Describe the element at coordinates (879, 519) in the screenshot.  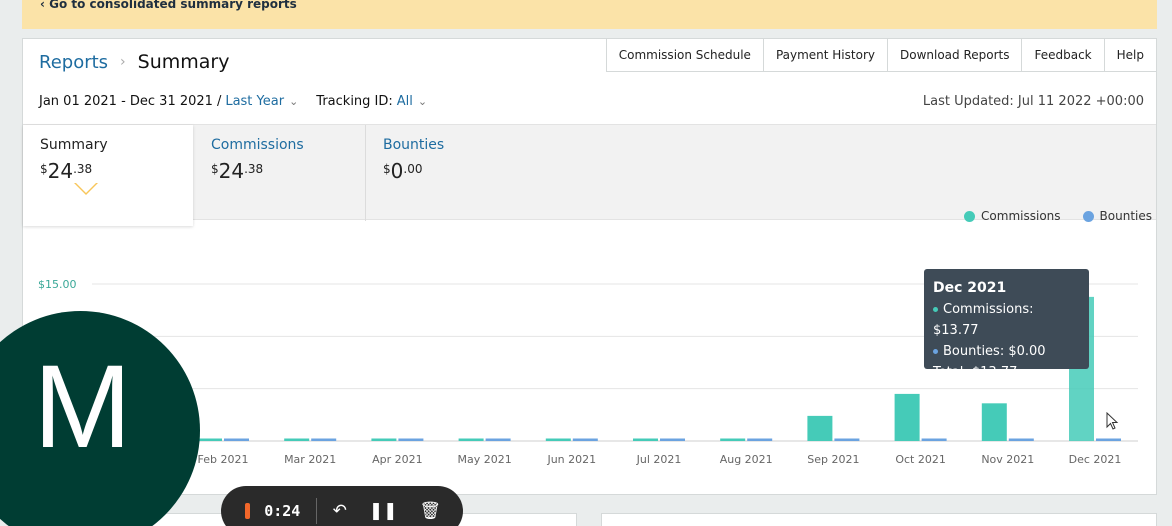
I see `bottom-panel-right` at that location.